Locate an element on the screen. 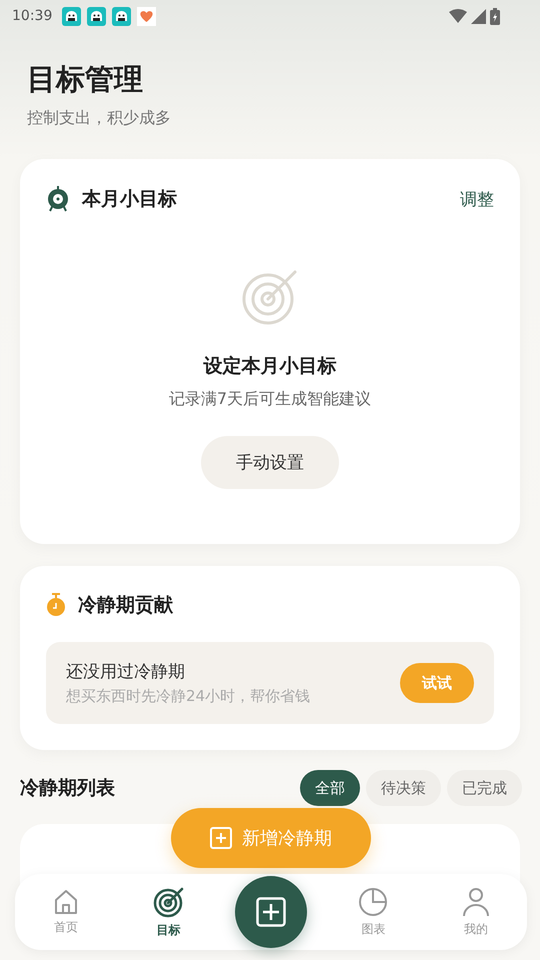 Image resolution: width=540 pixels, height=960 pixels. prompt-hint: 想买东西时先冷静24小时，帮你省钱 is located at coordinates (188, 696).